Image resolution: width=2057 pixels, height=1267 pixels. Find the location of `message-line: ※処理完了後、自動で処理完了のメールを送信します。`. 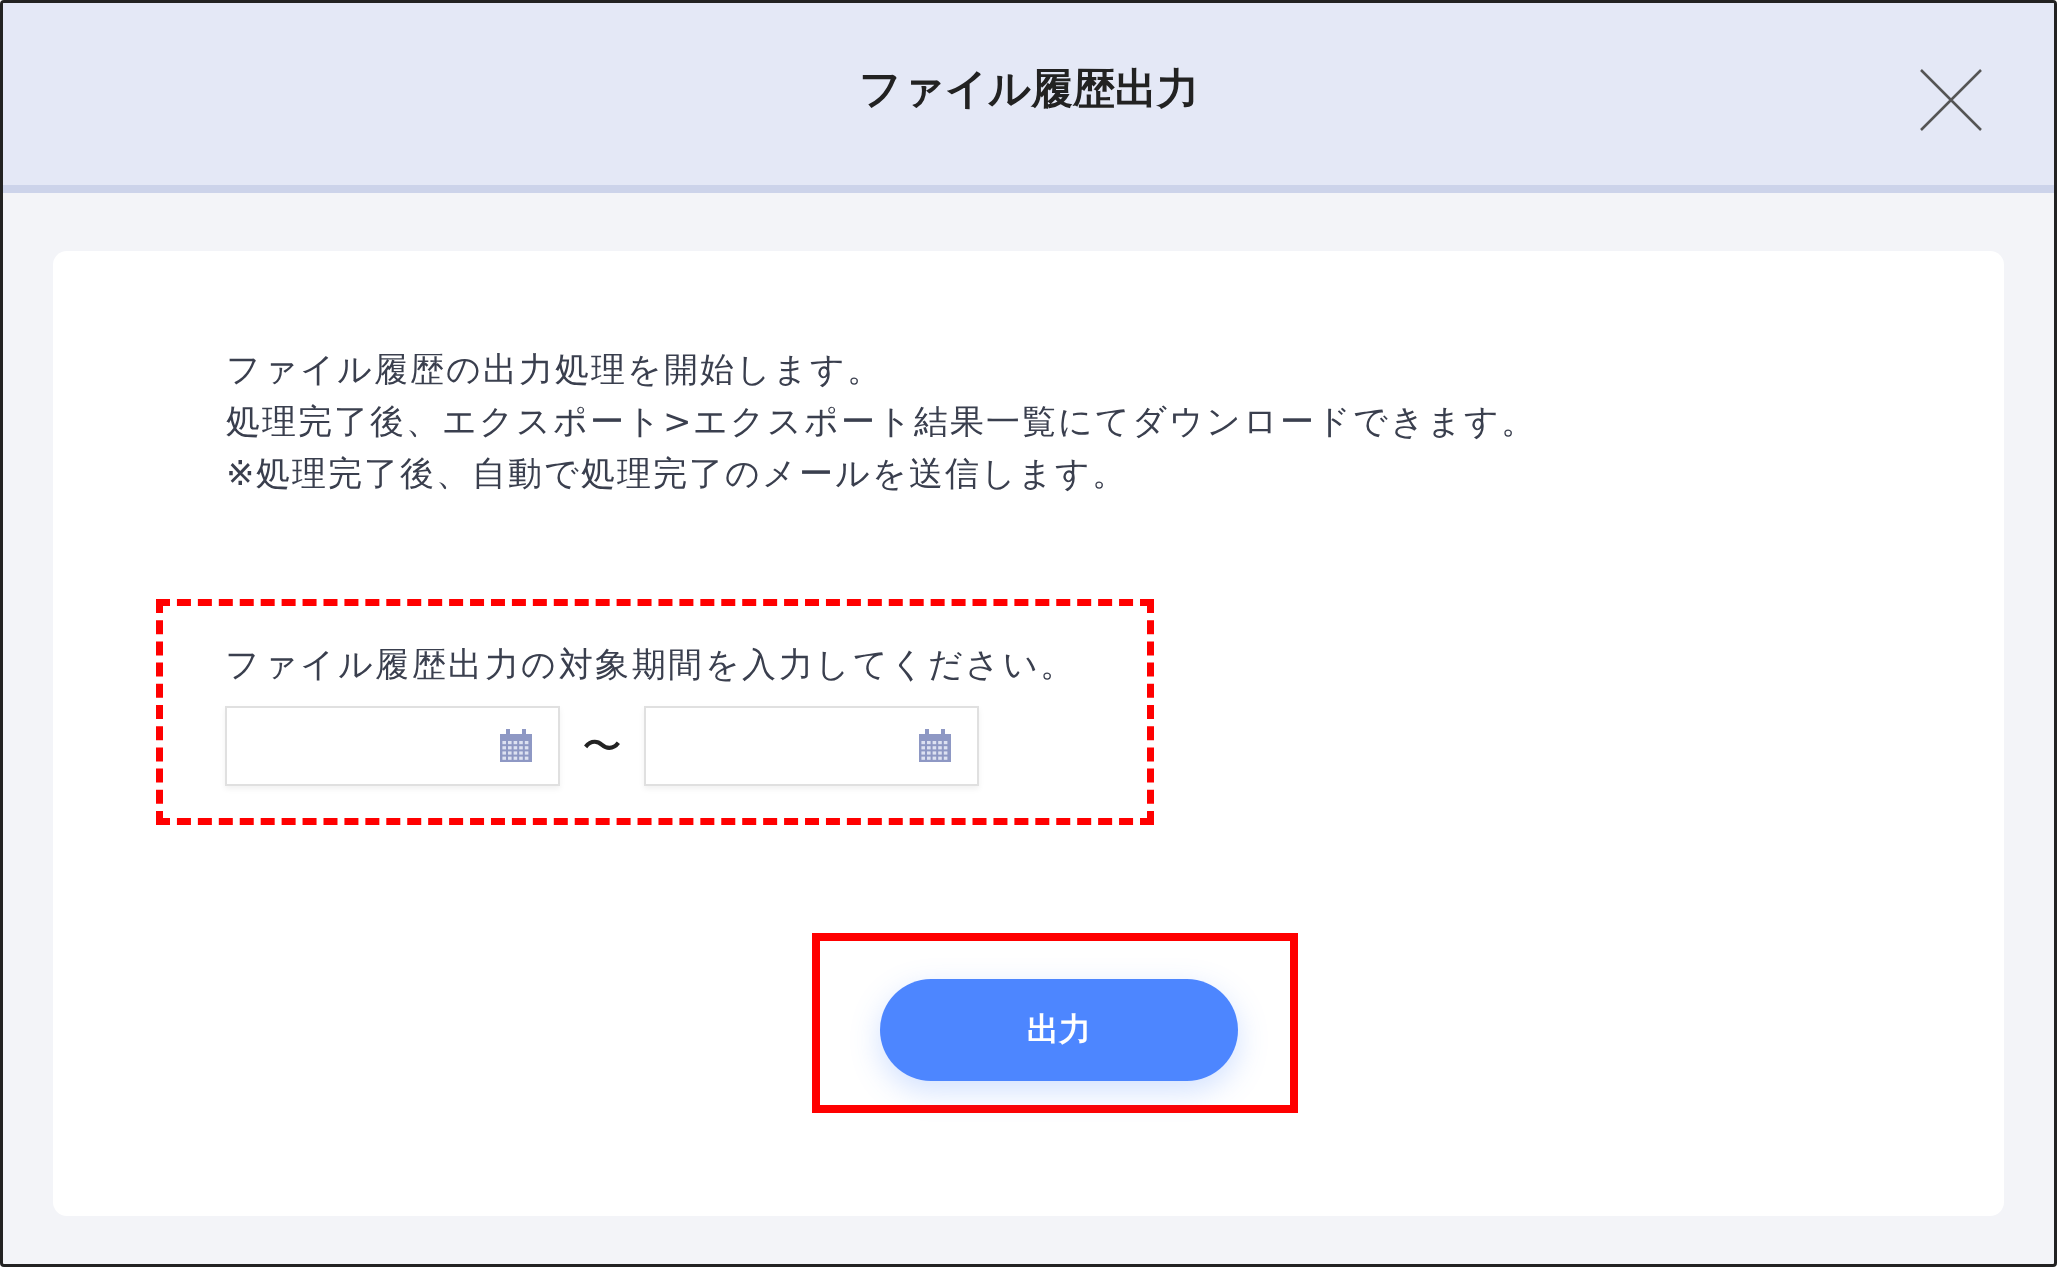

message-line: ※処理完了後、自動で処理完了のメールを送信します。 is located at coordinates (678, 473).